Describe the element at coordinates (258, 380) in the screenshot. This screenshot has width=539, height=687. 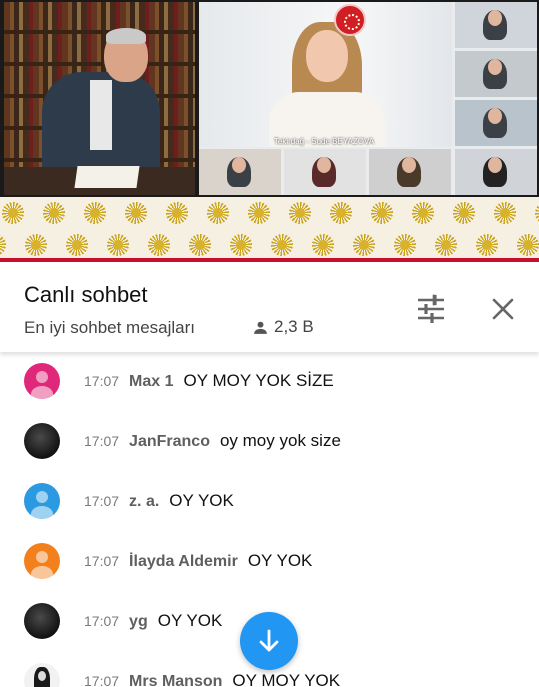
I see `message-text: OY MOY YOK SİZE` at that location.